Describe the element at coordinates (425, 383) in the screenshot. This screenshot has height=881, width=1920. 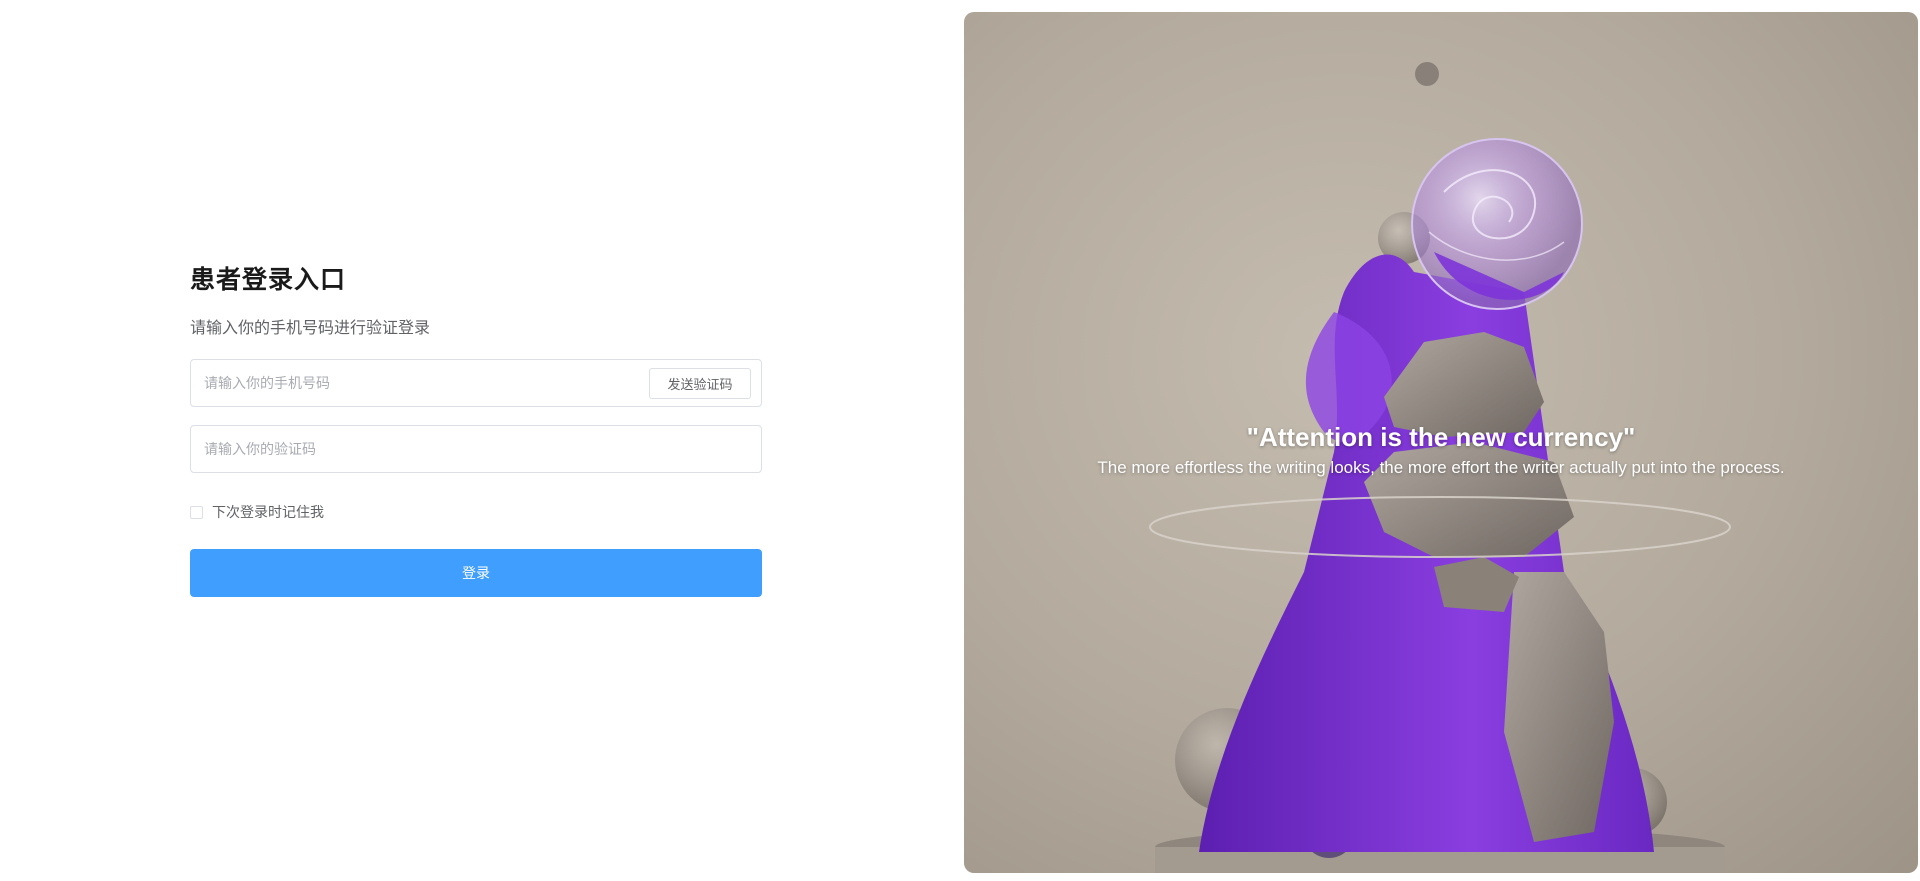
I see `phone-input` at that location.